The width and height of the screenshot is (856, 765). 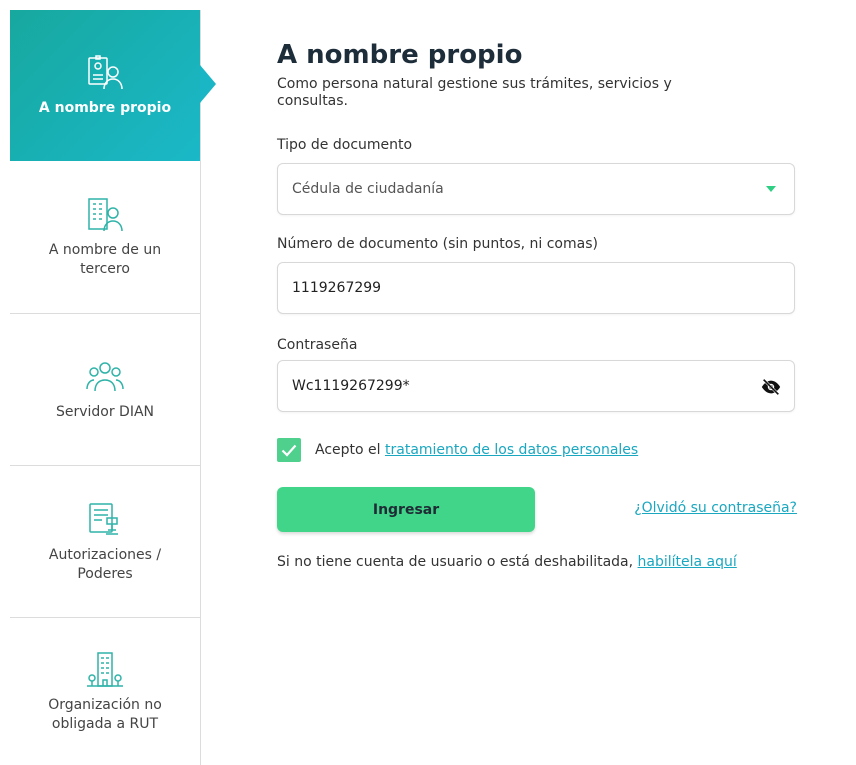 I want to click on id-card-person-icon, so click(x=105, y=72).